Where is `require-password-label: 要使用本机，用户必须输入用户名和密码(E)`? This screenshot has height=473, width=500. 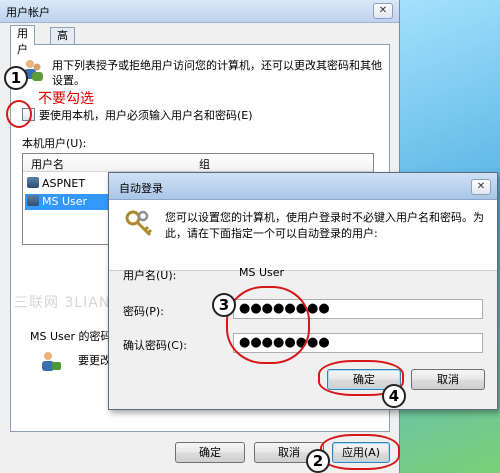
require-password-label: 要使用本机，用户必须输入用户名和密码(E) is located at coordinates (146, 115).